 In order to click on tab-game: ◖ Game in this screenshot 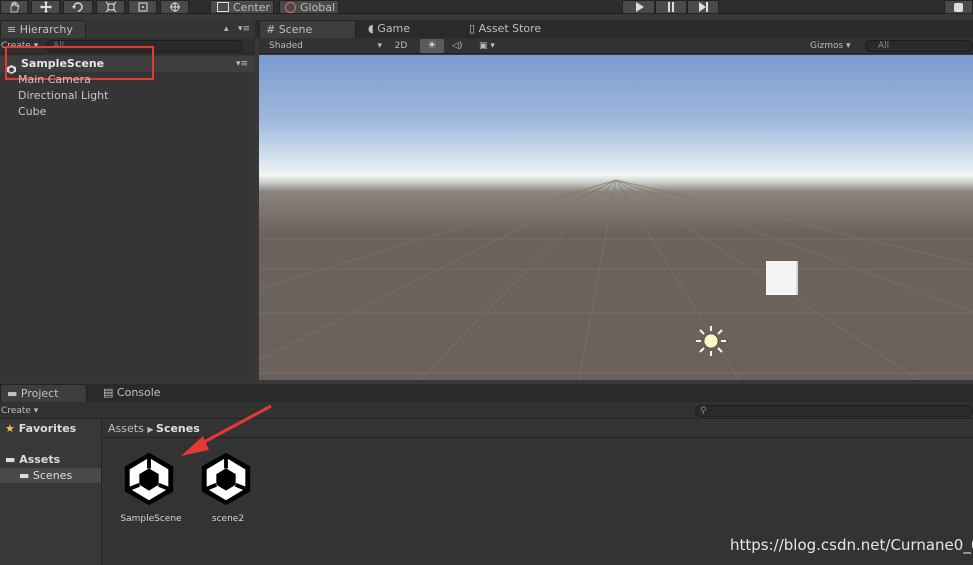, I will do `click(386, 29)`.